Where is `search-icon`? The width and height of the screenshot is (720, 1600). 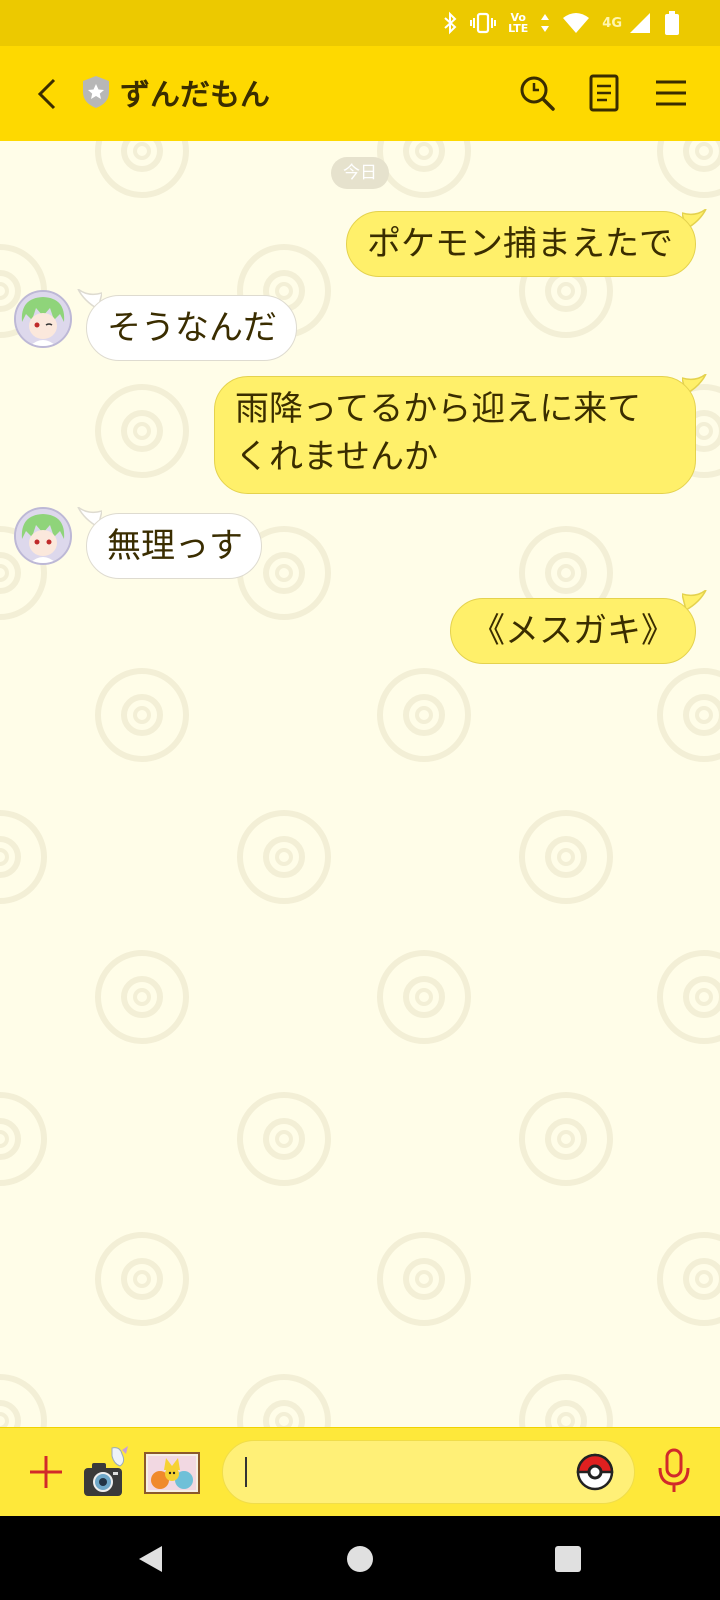 search-icon is located at coordinates (537, 93).